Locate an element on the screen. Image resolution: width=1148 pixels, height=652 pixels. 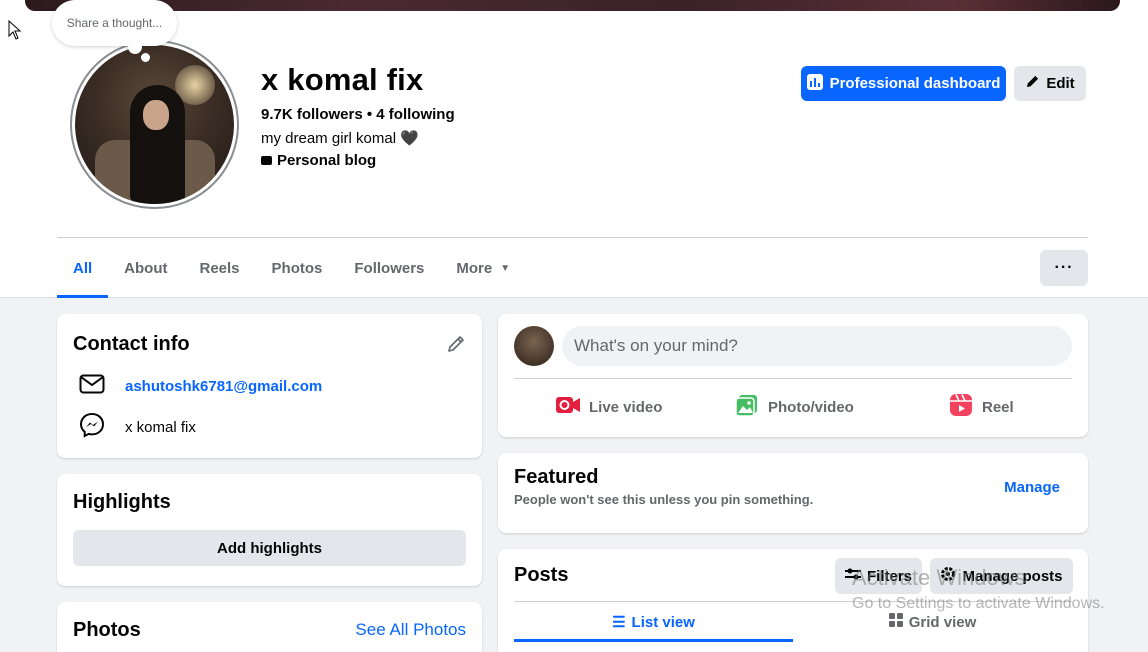
tab-all: All is located at coordinates (83, 268).